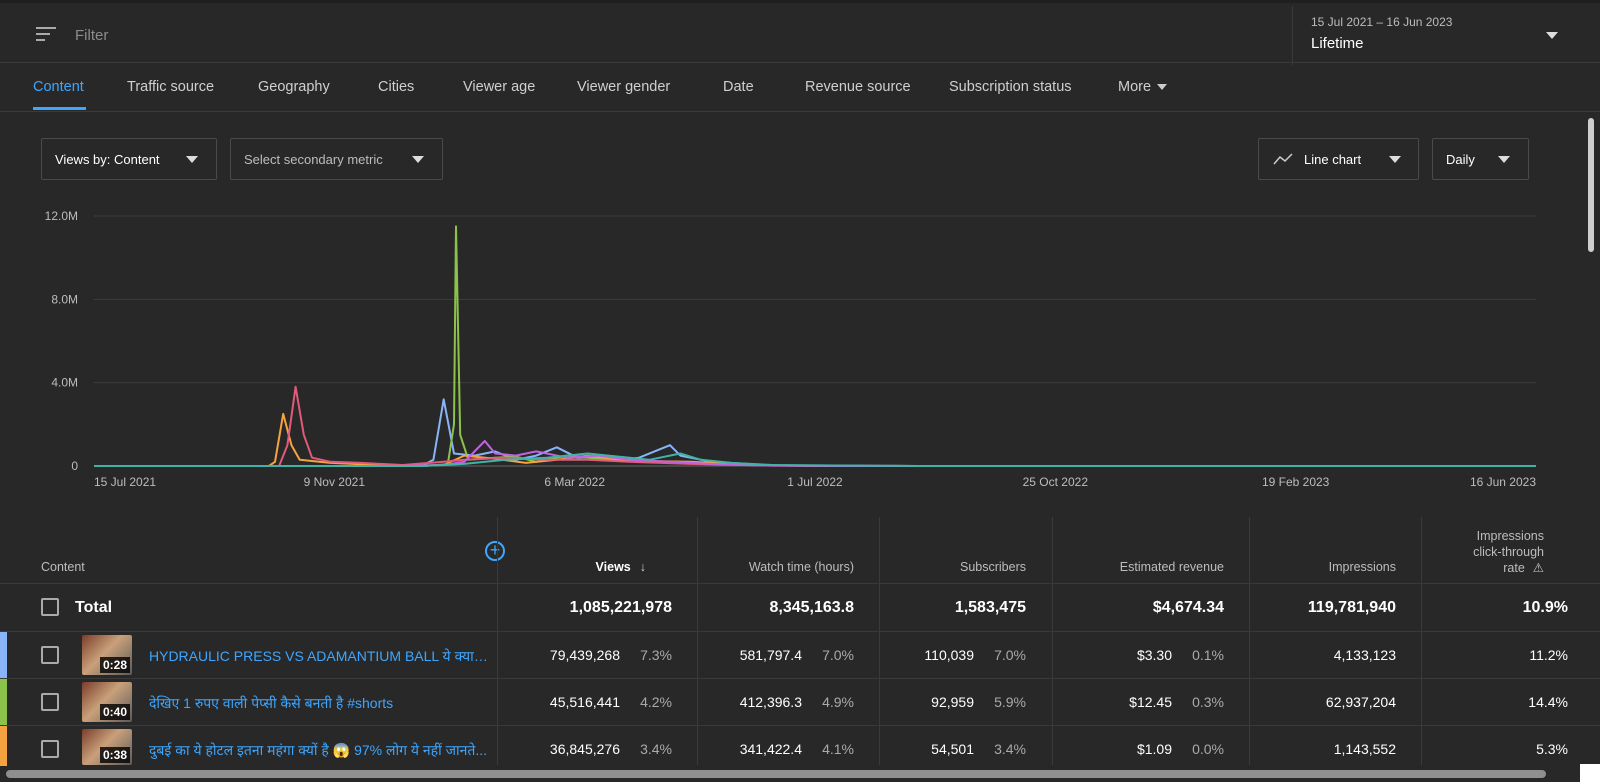  I want to click on y-tick-label: 0, so click(74, 466).